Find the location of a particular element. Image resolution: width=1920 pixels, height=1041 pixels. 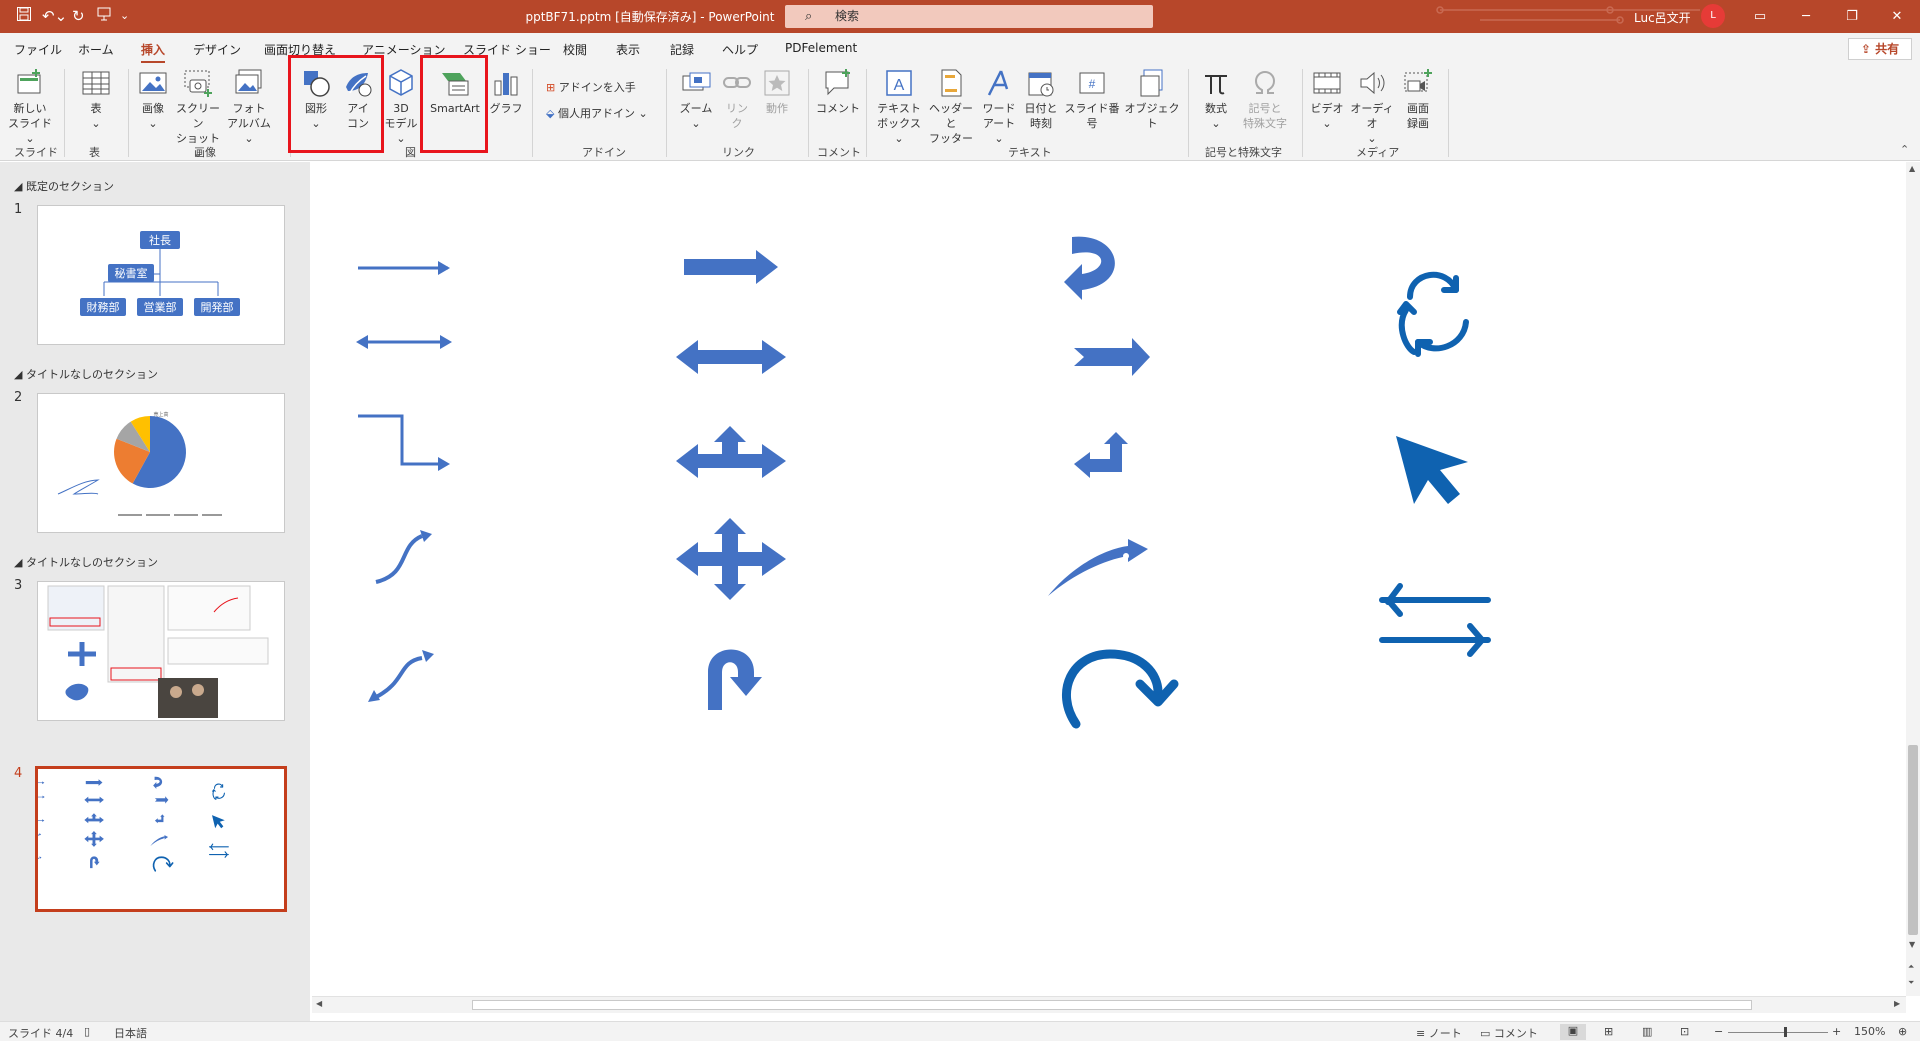

image-button: 画像 ⌄ is located at coordinates (153, 99).